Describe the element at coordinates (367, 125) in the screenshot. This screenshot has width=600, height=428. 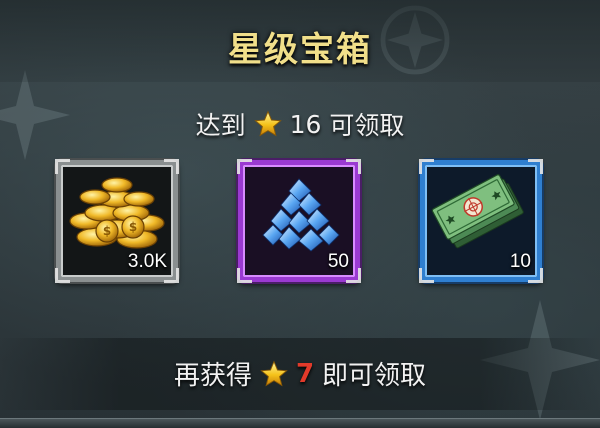
I see `requirement-suffix: 可领取` at that location.